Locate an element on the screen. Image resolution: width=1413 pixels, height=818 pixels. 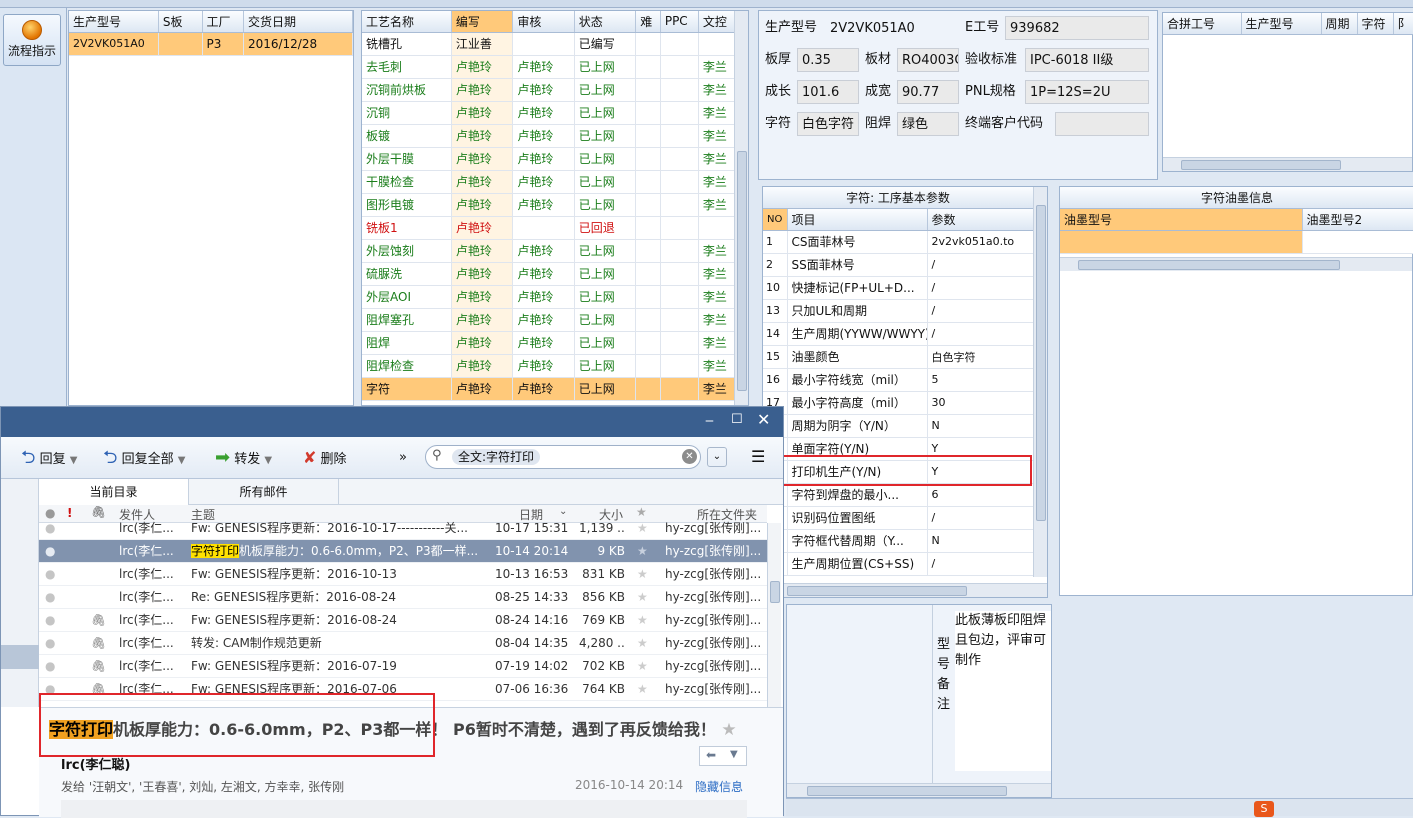
table-row: 阻焊 卢艳玲 卢艳玲 已上网 李兰 is located at coordinates (555, 343).